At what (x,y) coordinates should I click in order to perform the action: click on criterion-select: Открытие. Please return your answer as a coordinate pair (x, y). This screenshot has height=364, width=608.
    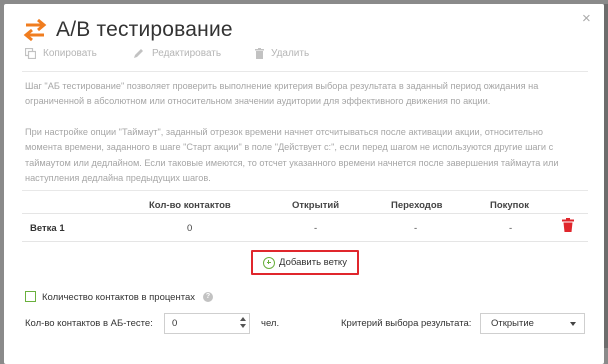
    Looking at the image, I should click on (532, 323).